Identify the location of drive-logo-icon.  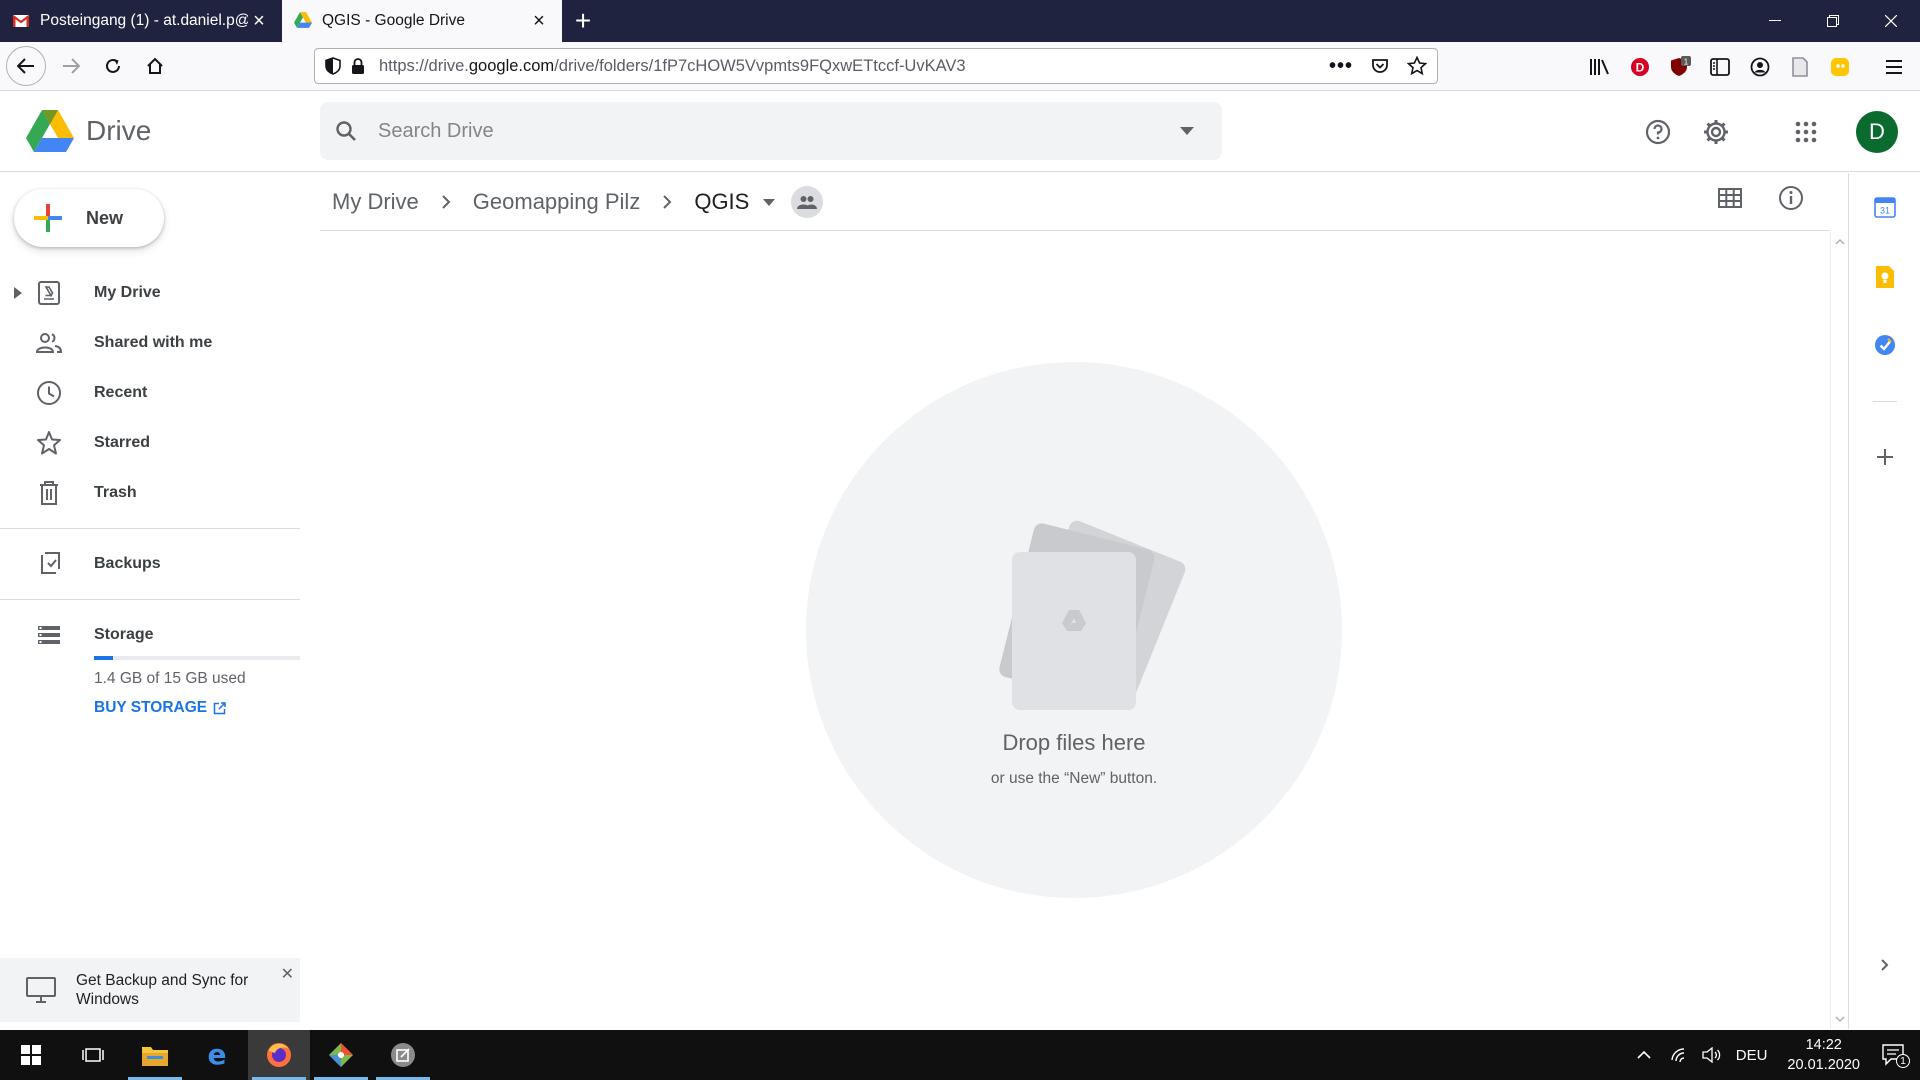
(50, 131).